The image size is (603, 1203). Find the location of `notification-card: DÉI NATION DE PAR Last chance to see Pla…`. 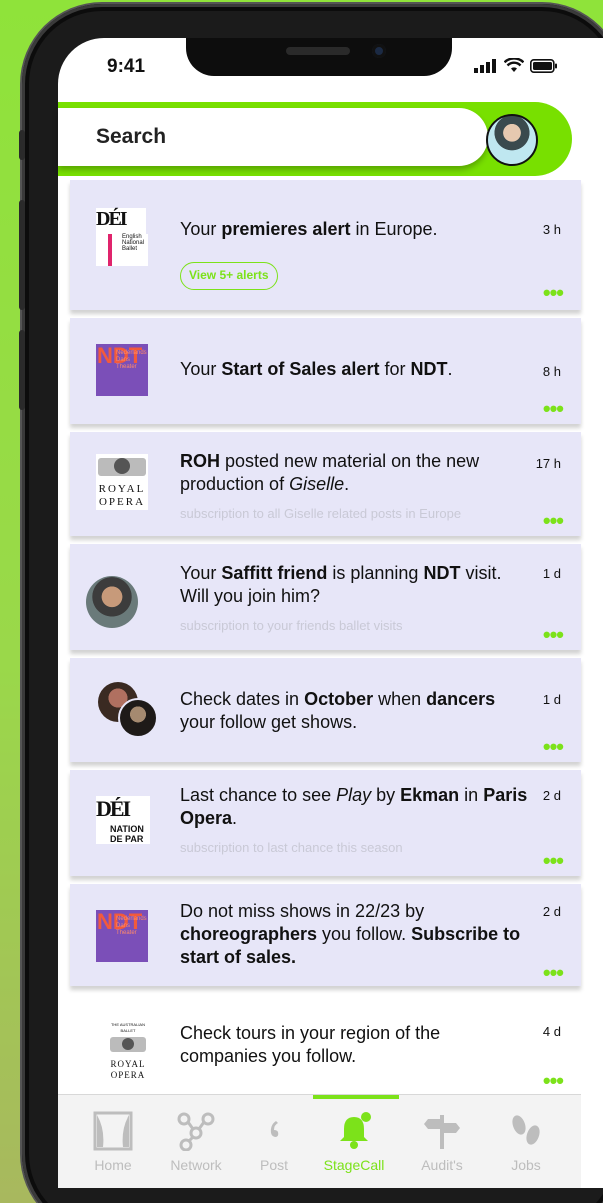

notification-card: DÉI NATION DE PAR Last chance to see Pla… is located at coordinates (325, 823).